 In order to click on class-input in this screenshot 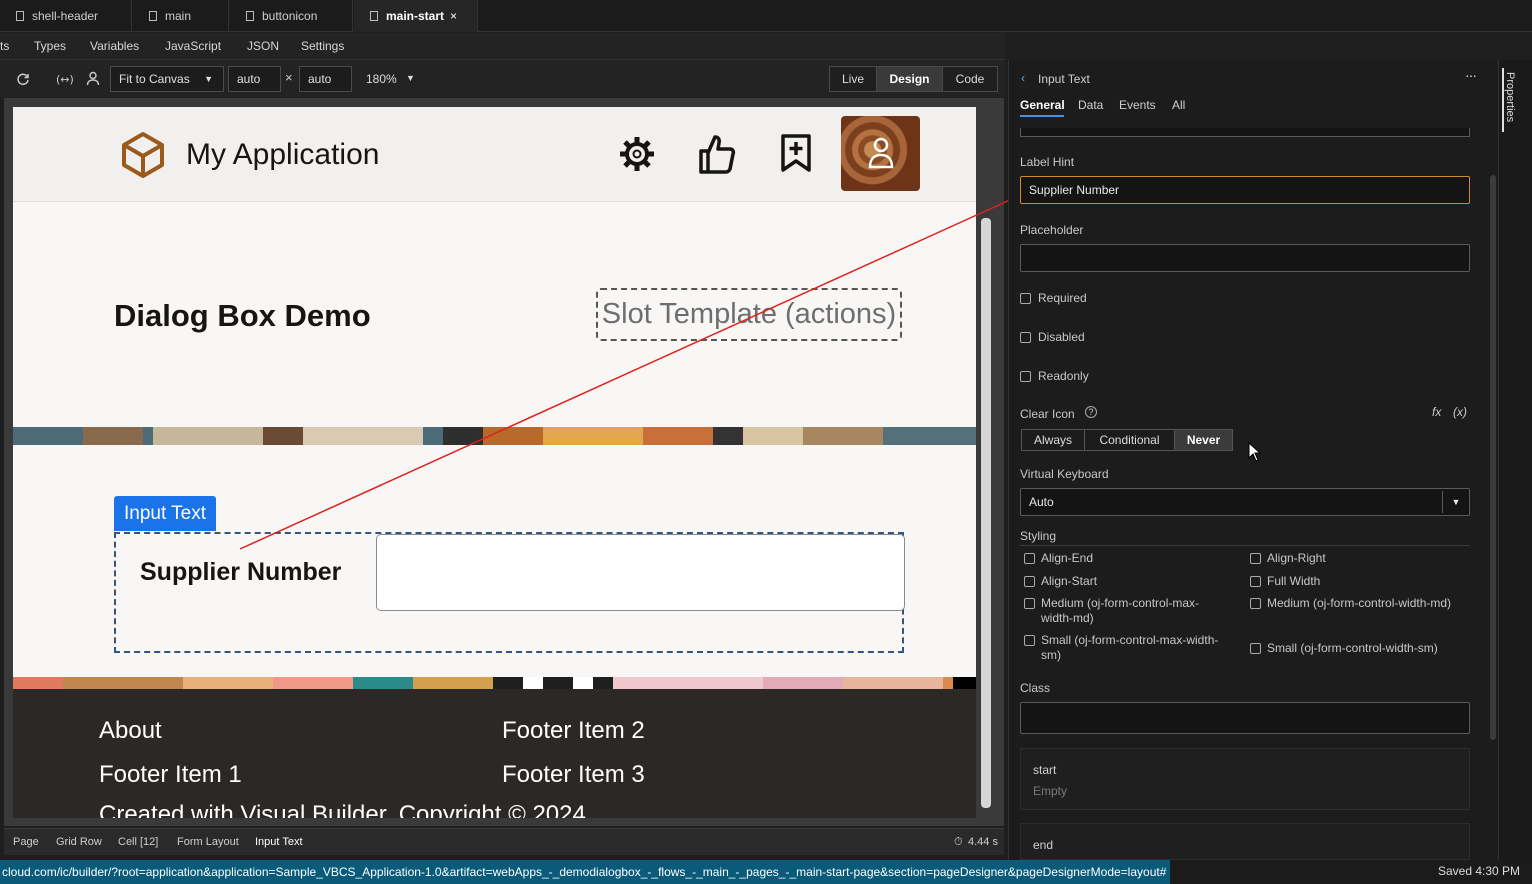, I will do `click(1245, 718)`.